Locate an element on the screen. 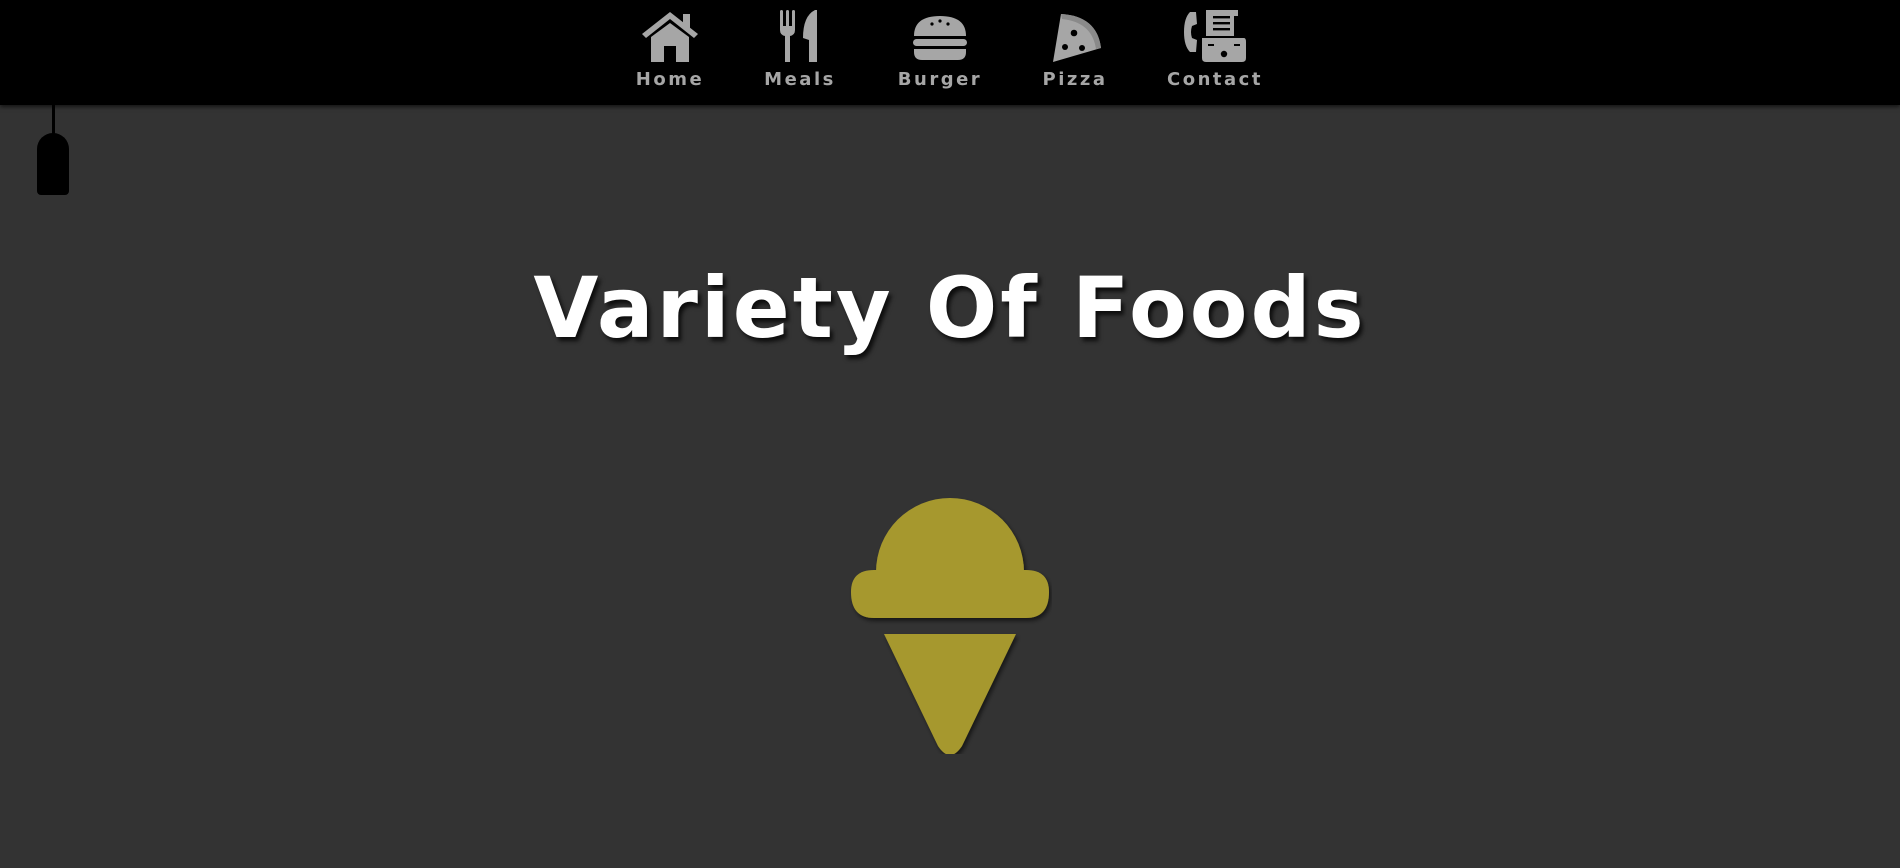 The width and height of the screenshot is (1900, 868). nav-item-pizza: Pizza is located at coordinates (1075, 50).